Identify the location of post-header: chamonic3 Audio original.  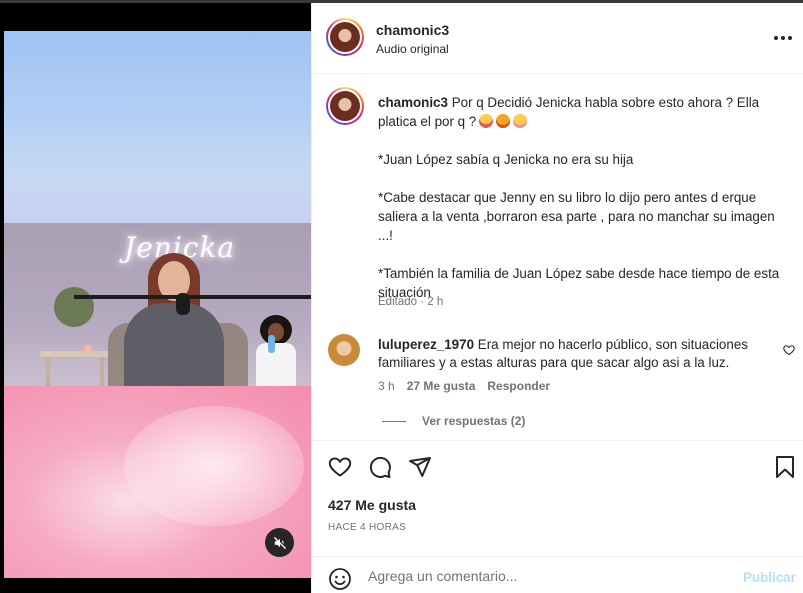
(557, 38).